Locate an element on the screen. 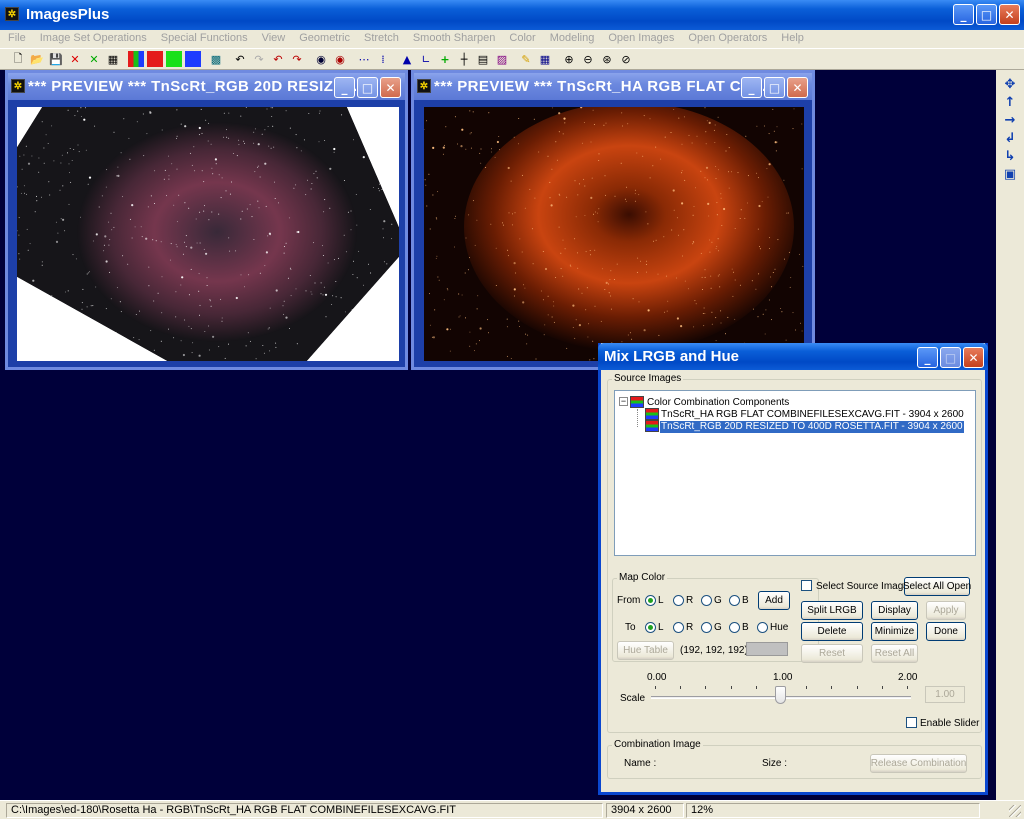 Image resolution: width=1024 pixels, height=819 pixels. points-icon: ⁞ is located at coordinates (383, 59).